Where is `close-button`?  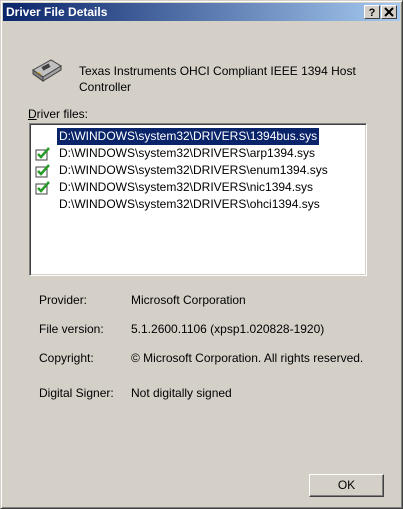 close-button is located at coordinates (389, 12).